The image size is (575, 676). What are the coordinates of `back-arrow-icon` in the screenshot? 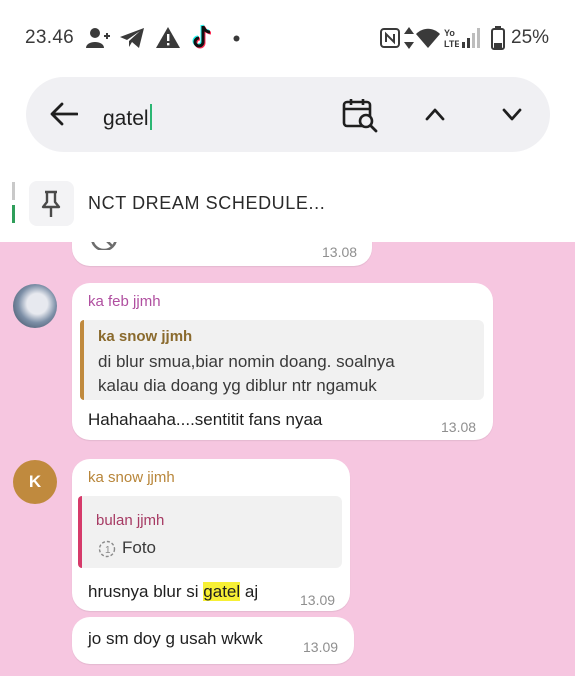 It's located at (64, 114).